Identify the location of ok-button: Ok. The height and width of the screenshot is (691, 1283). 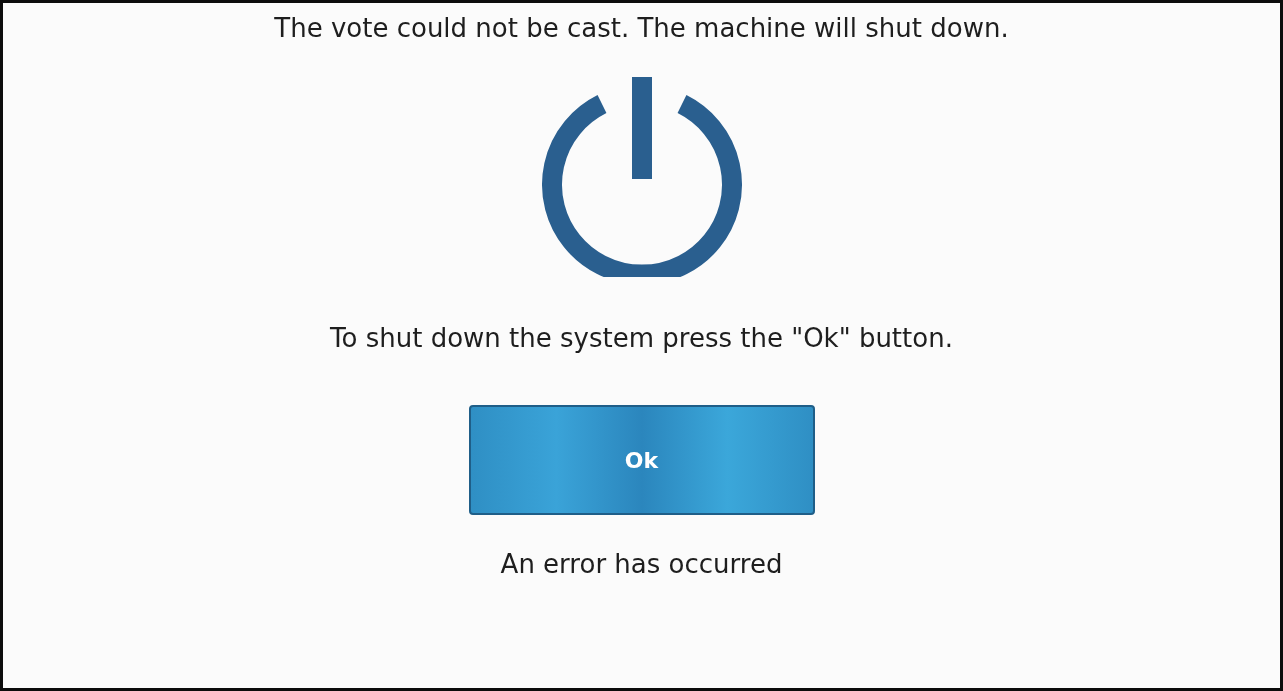
(641, 460).